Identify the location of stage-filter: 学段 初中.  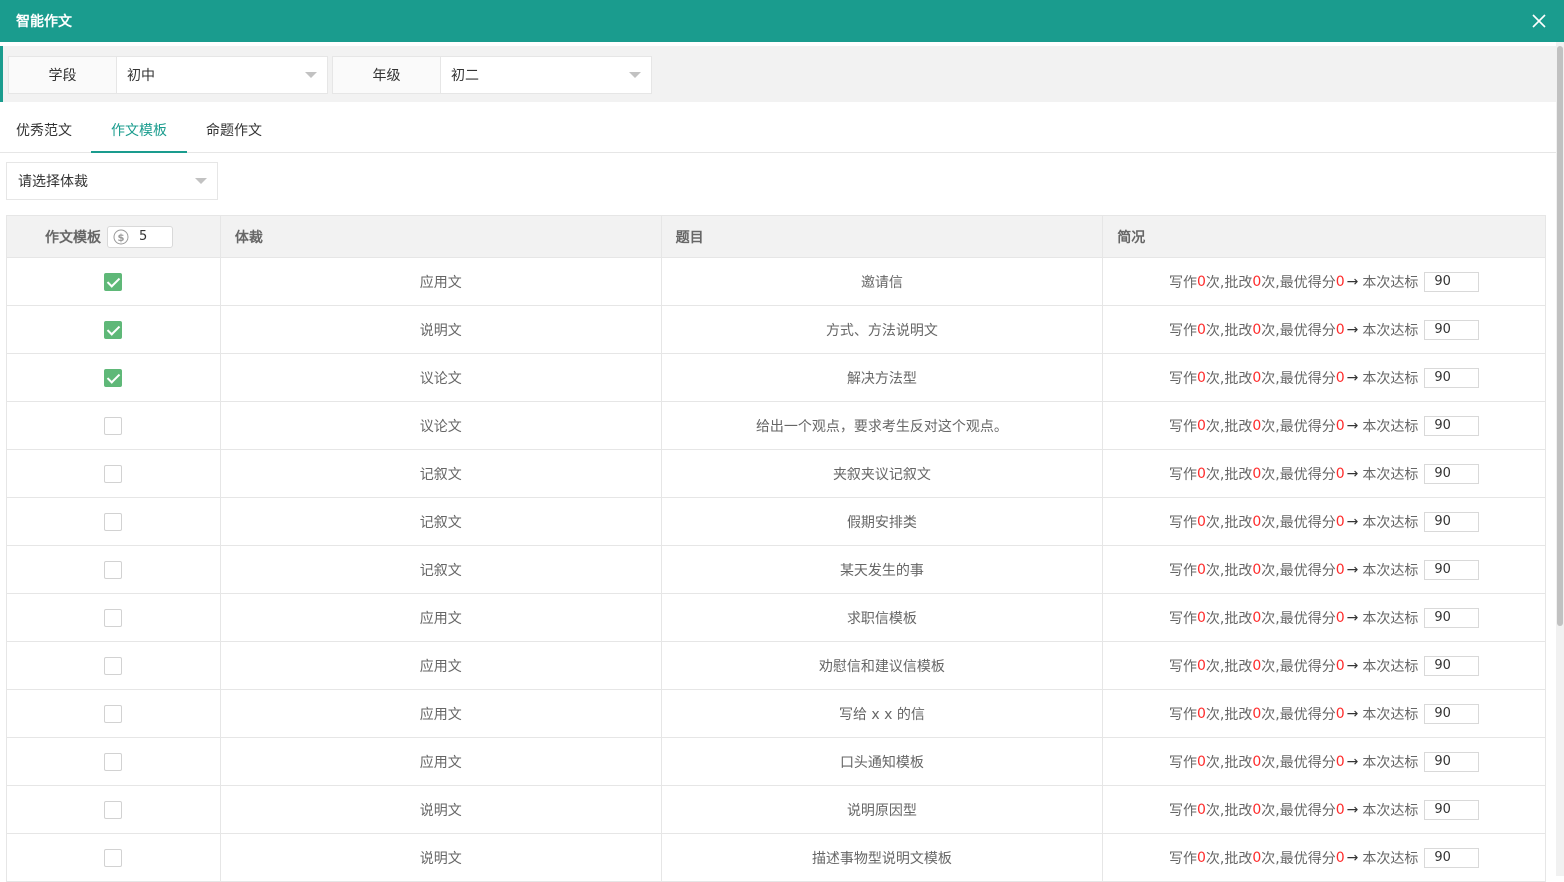
(168, 75).